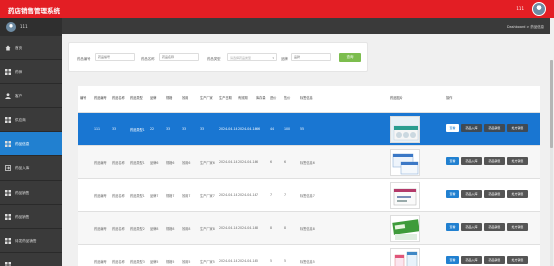 This screenshot has width=554, height=266. I want to click on sidebar-item-label: 客户, so click(19, 96).